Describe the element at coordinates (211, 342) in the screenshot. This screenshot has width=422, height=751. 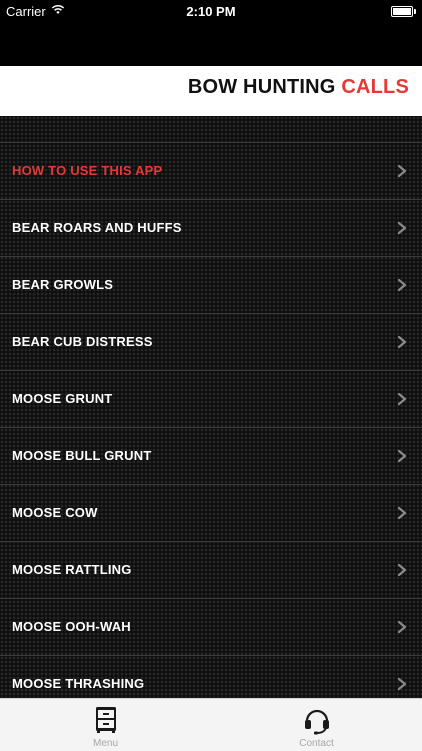
I see `menu-item-bear-cub-distress: BEAR CUB DISTRESS` at that location.